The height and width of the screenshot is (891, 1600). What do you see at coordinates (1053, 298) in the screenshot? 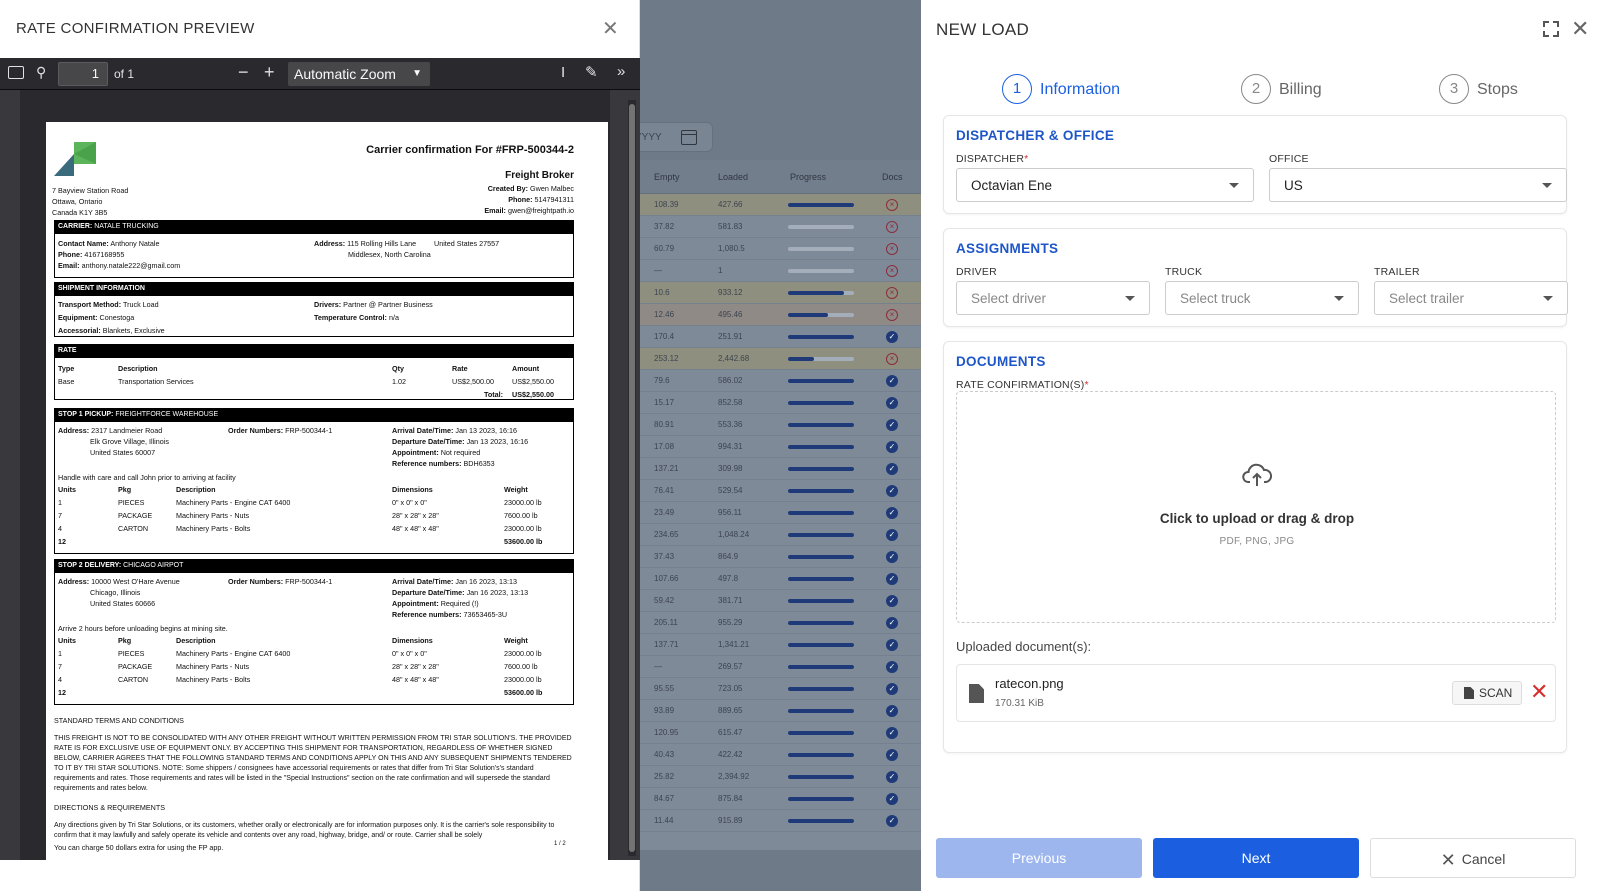
I see `driver-select: Select driver` at bounding box center [1053, 298].